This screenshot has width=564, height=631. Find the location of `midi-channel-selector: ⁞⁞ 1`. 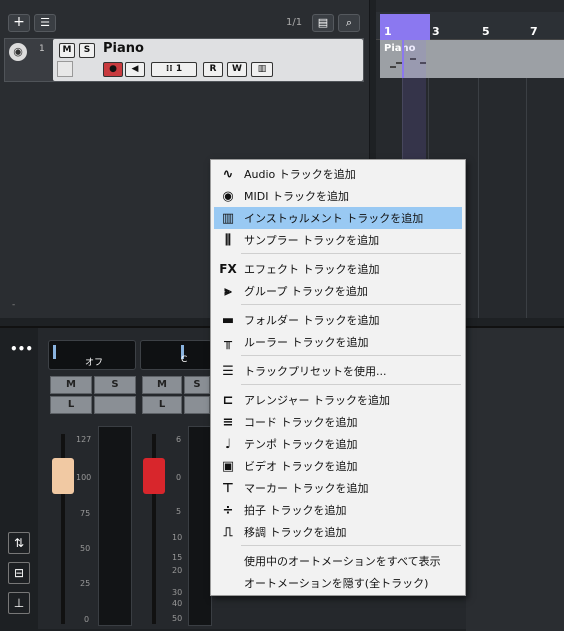

midi-channel-selector: ⁞⁞ 1 is located at coordinates (174, 69).